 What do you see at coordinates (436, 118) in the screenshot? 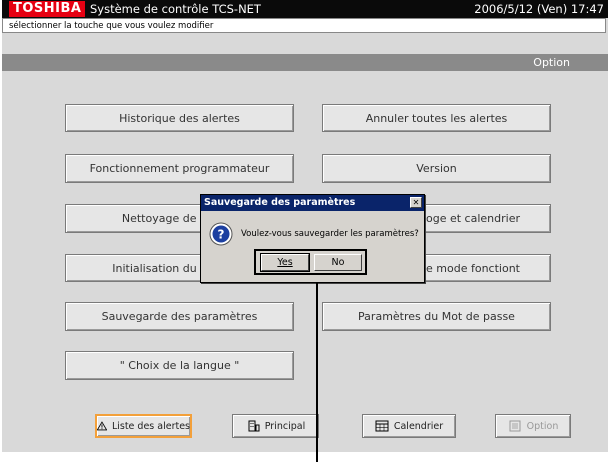
I see `cancel-all-alerts-button: Annuler toutes les alertes` at bounding box center [436, 118].